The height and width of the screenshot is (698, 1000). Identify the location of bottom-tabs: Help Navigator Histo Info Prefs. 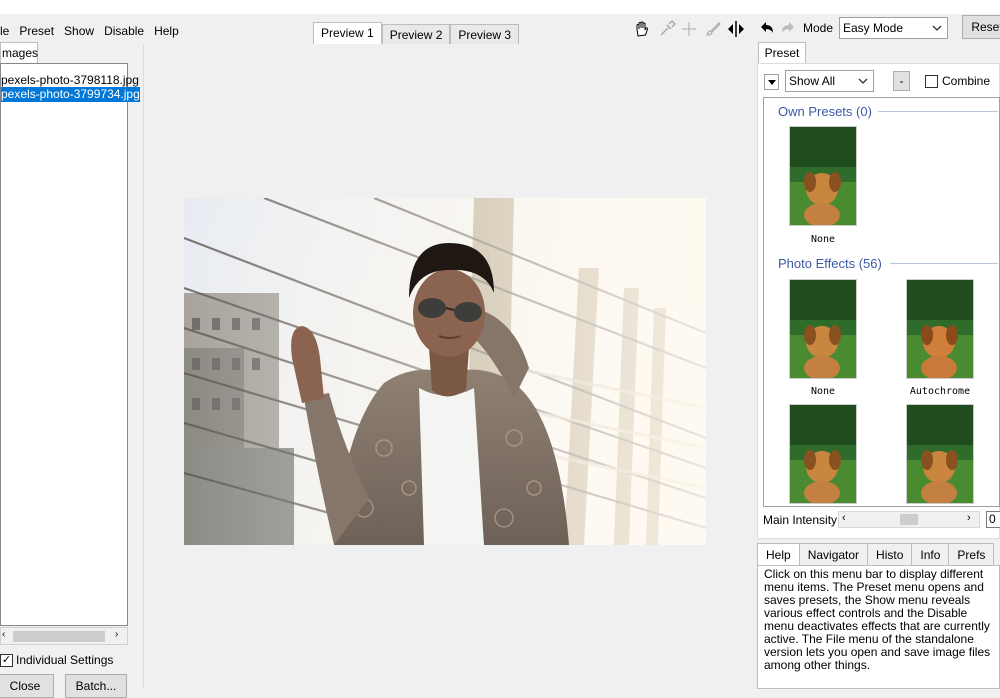
(876, 554).